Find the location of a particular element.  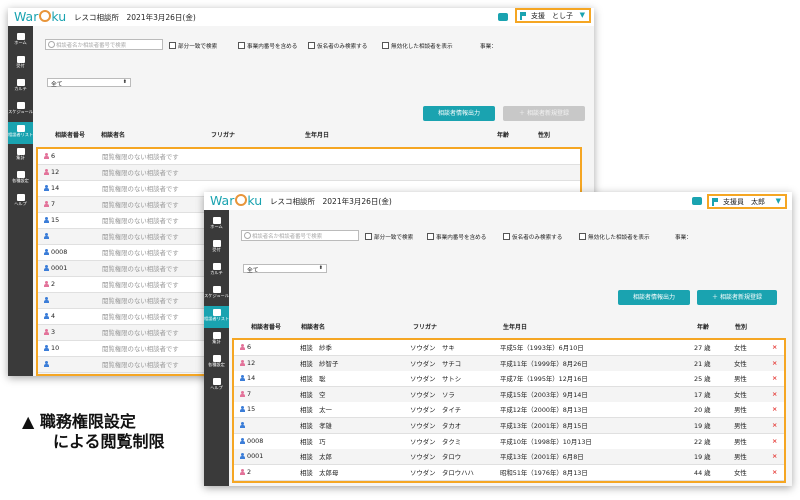

office-date-label: レスコ相談所 2021年3月26日(金) is located at coordinates (331, 201).